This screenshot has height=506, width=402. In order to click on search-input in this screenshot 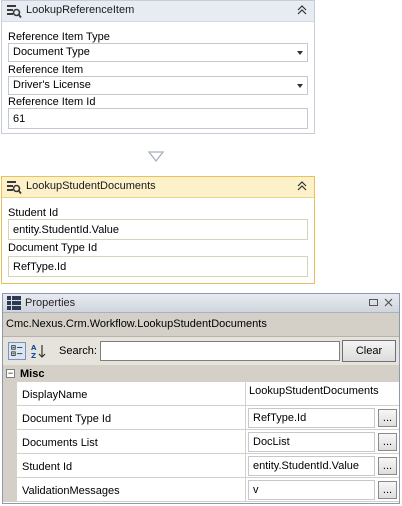, I will do `click(220, 351)`.